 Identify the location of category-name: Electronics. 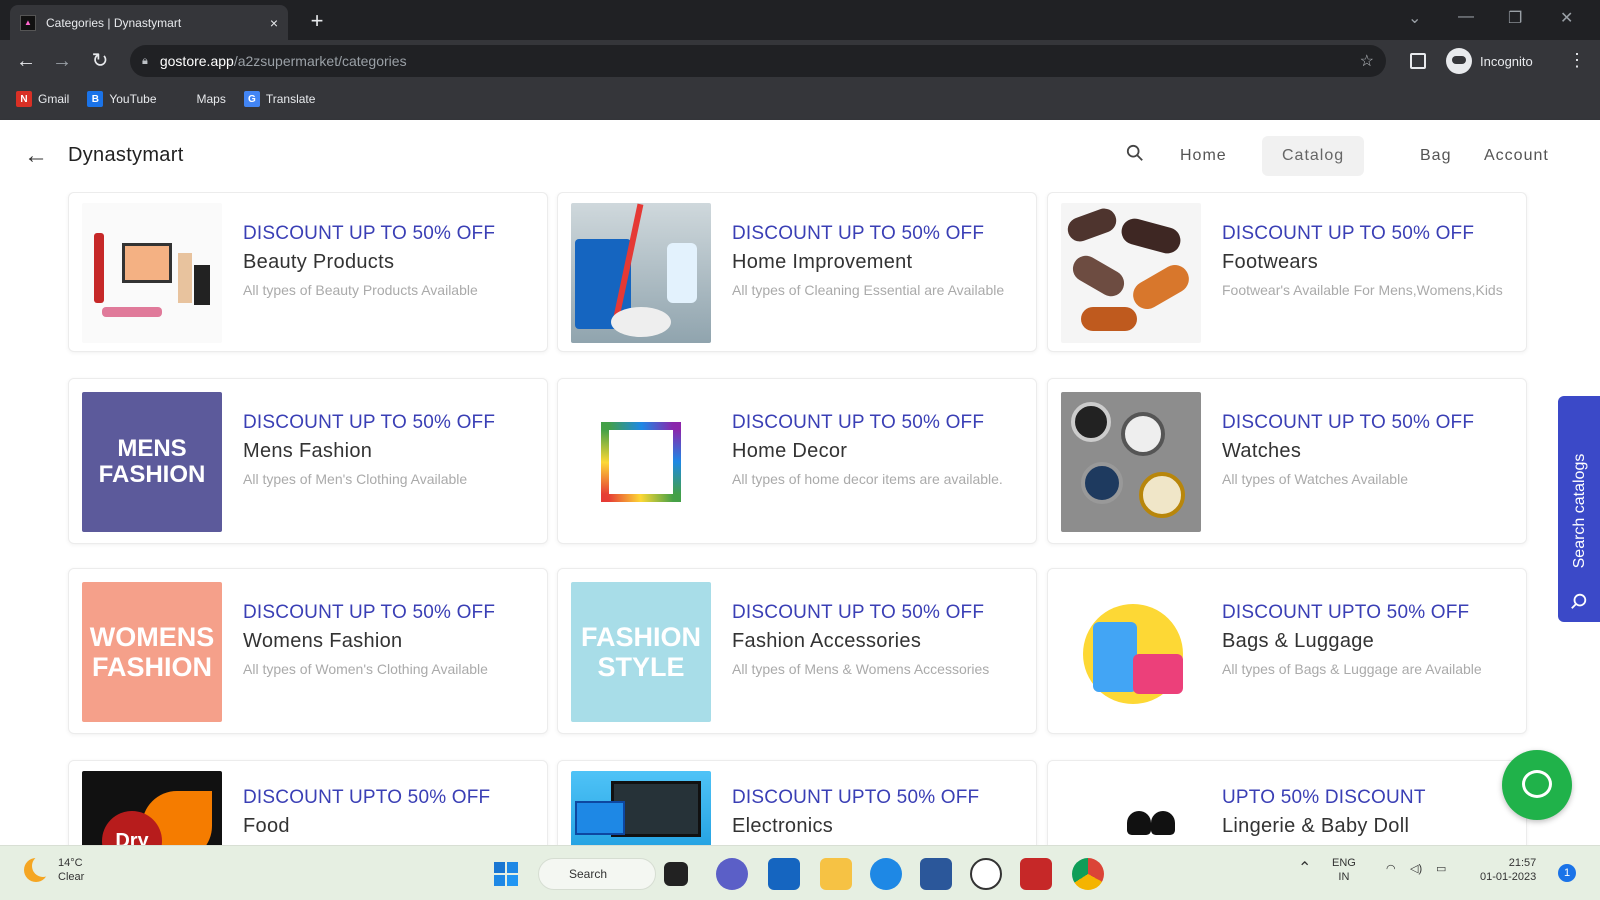
(879, 826).